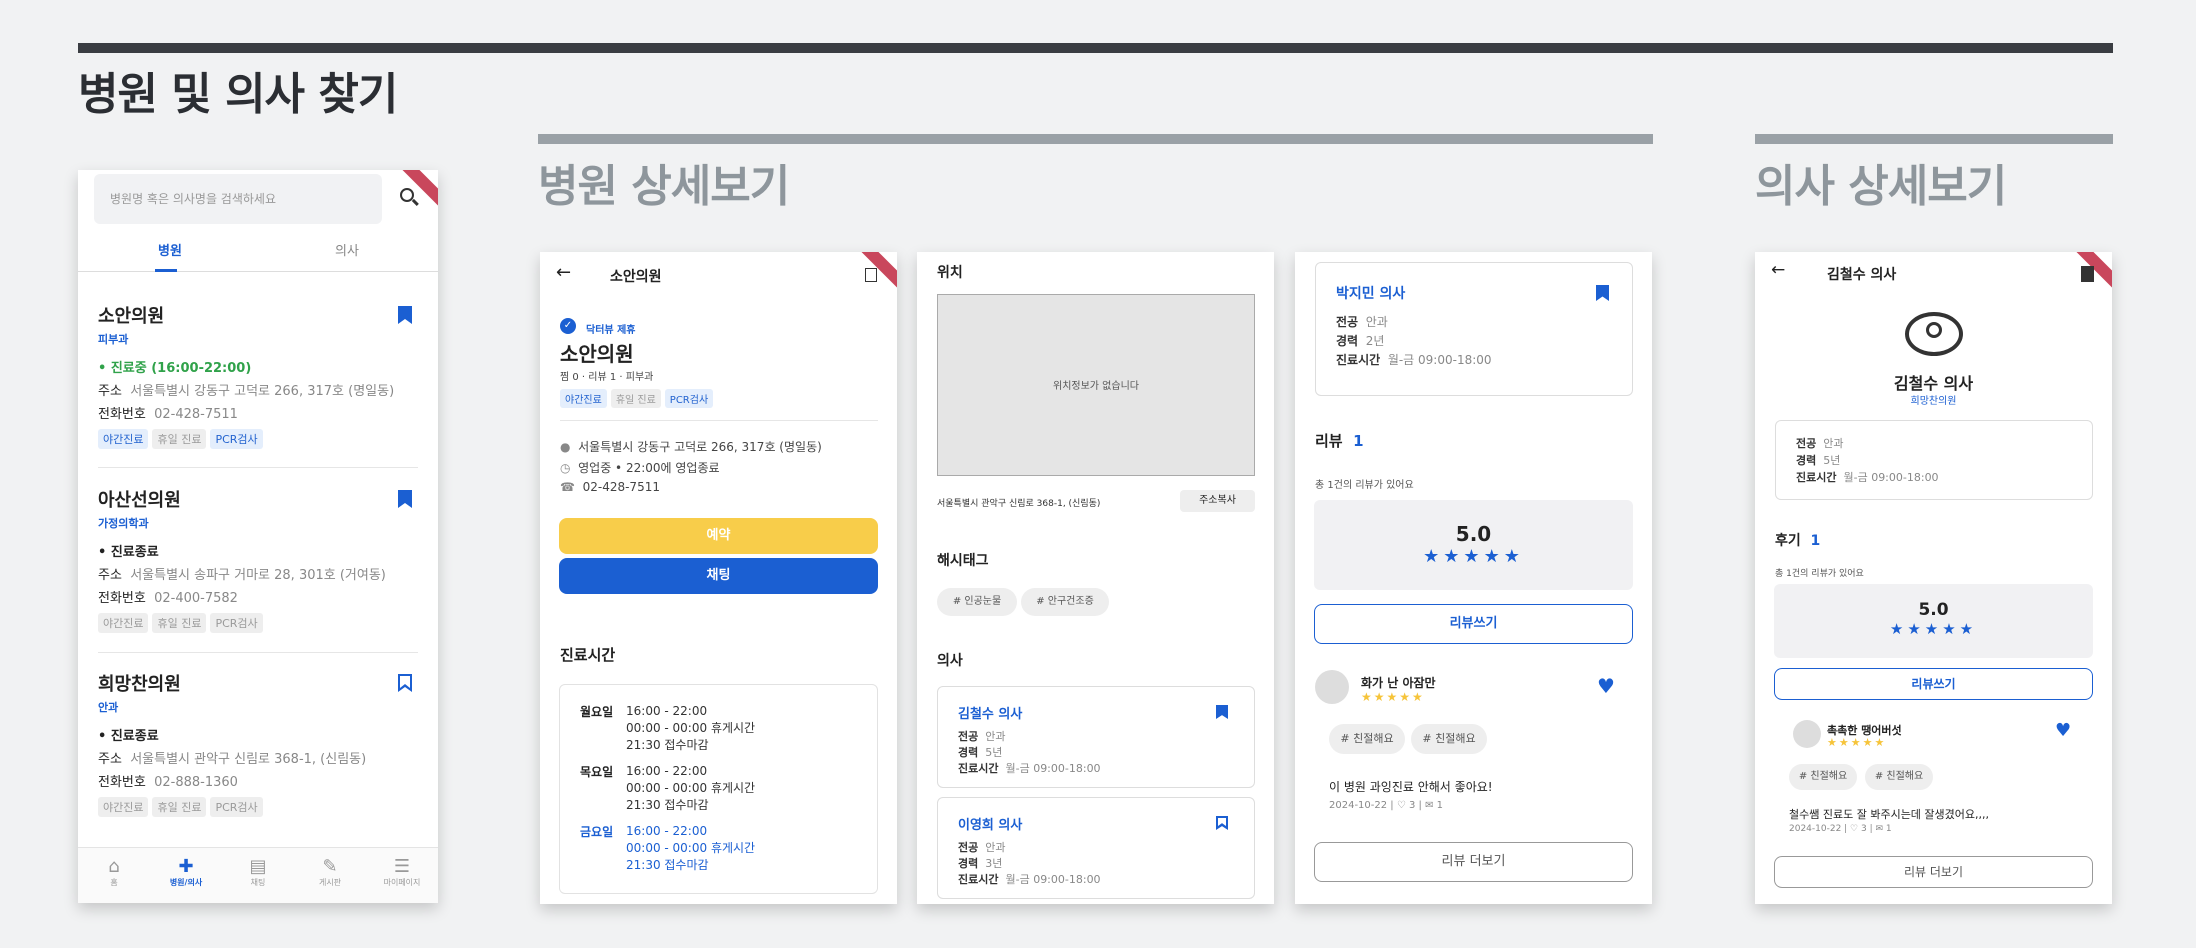  Describe the element at coordinates (565, 447) in the screenshot. I see `pin-icon: ●` at that location.